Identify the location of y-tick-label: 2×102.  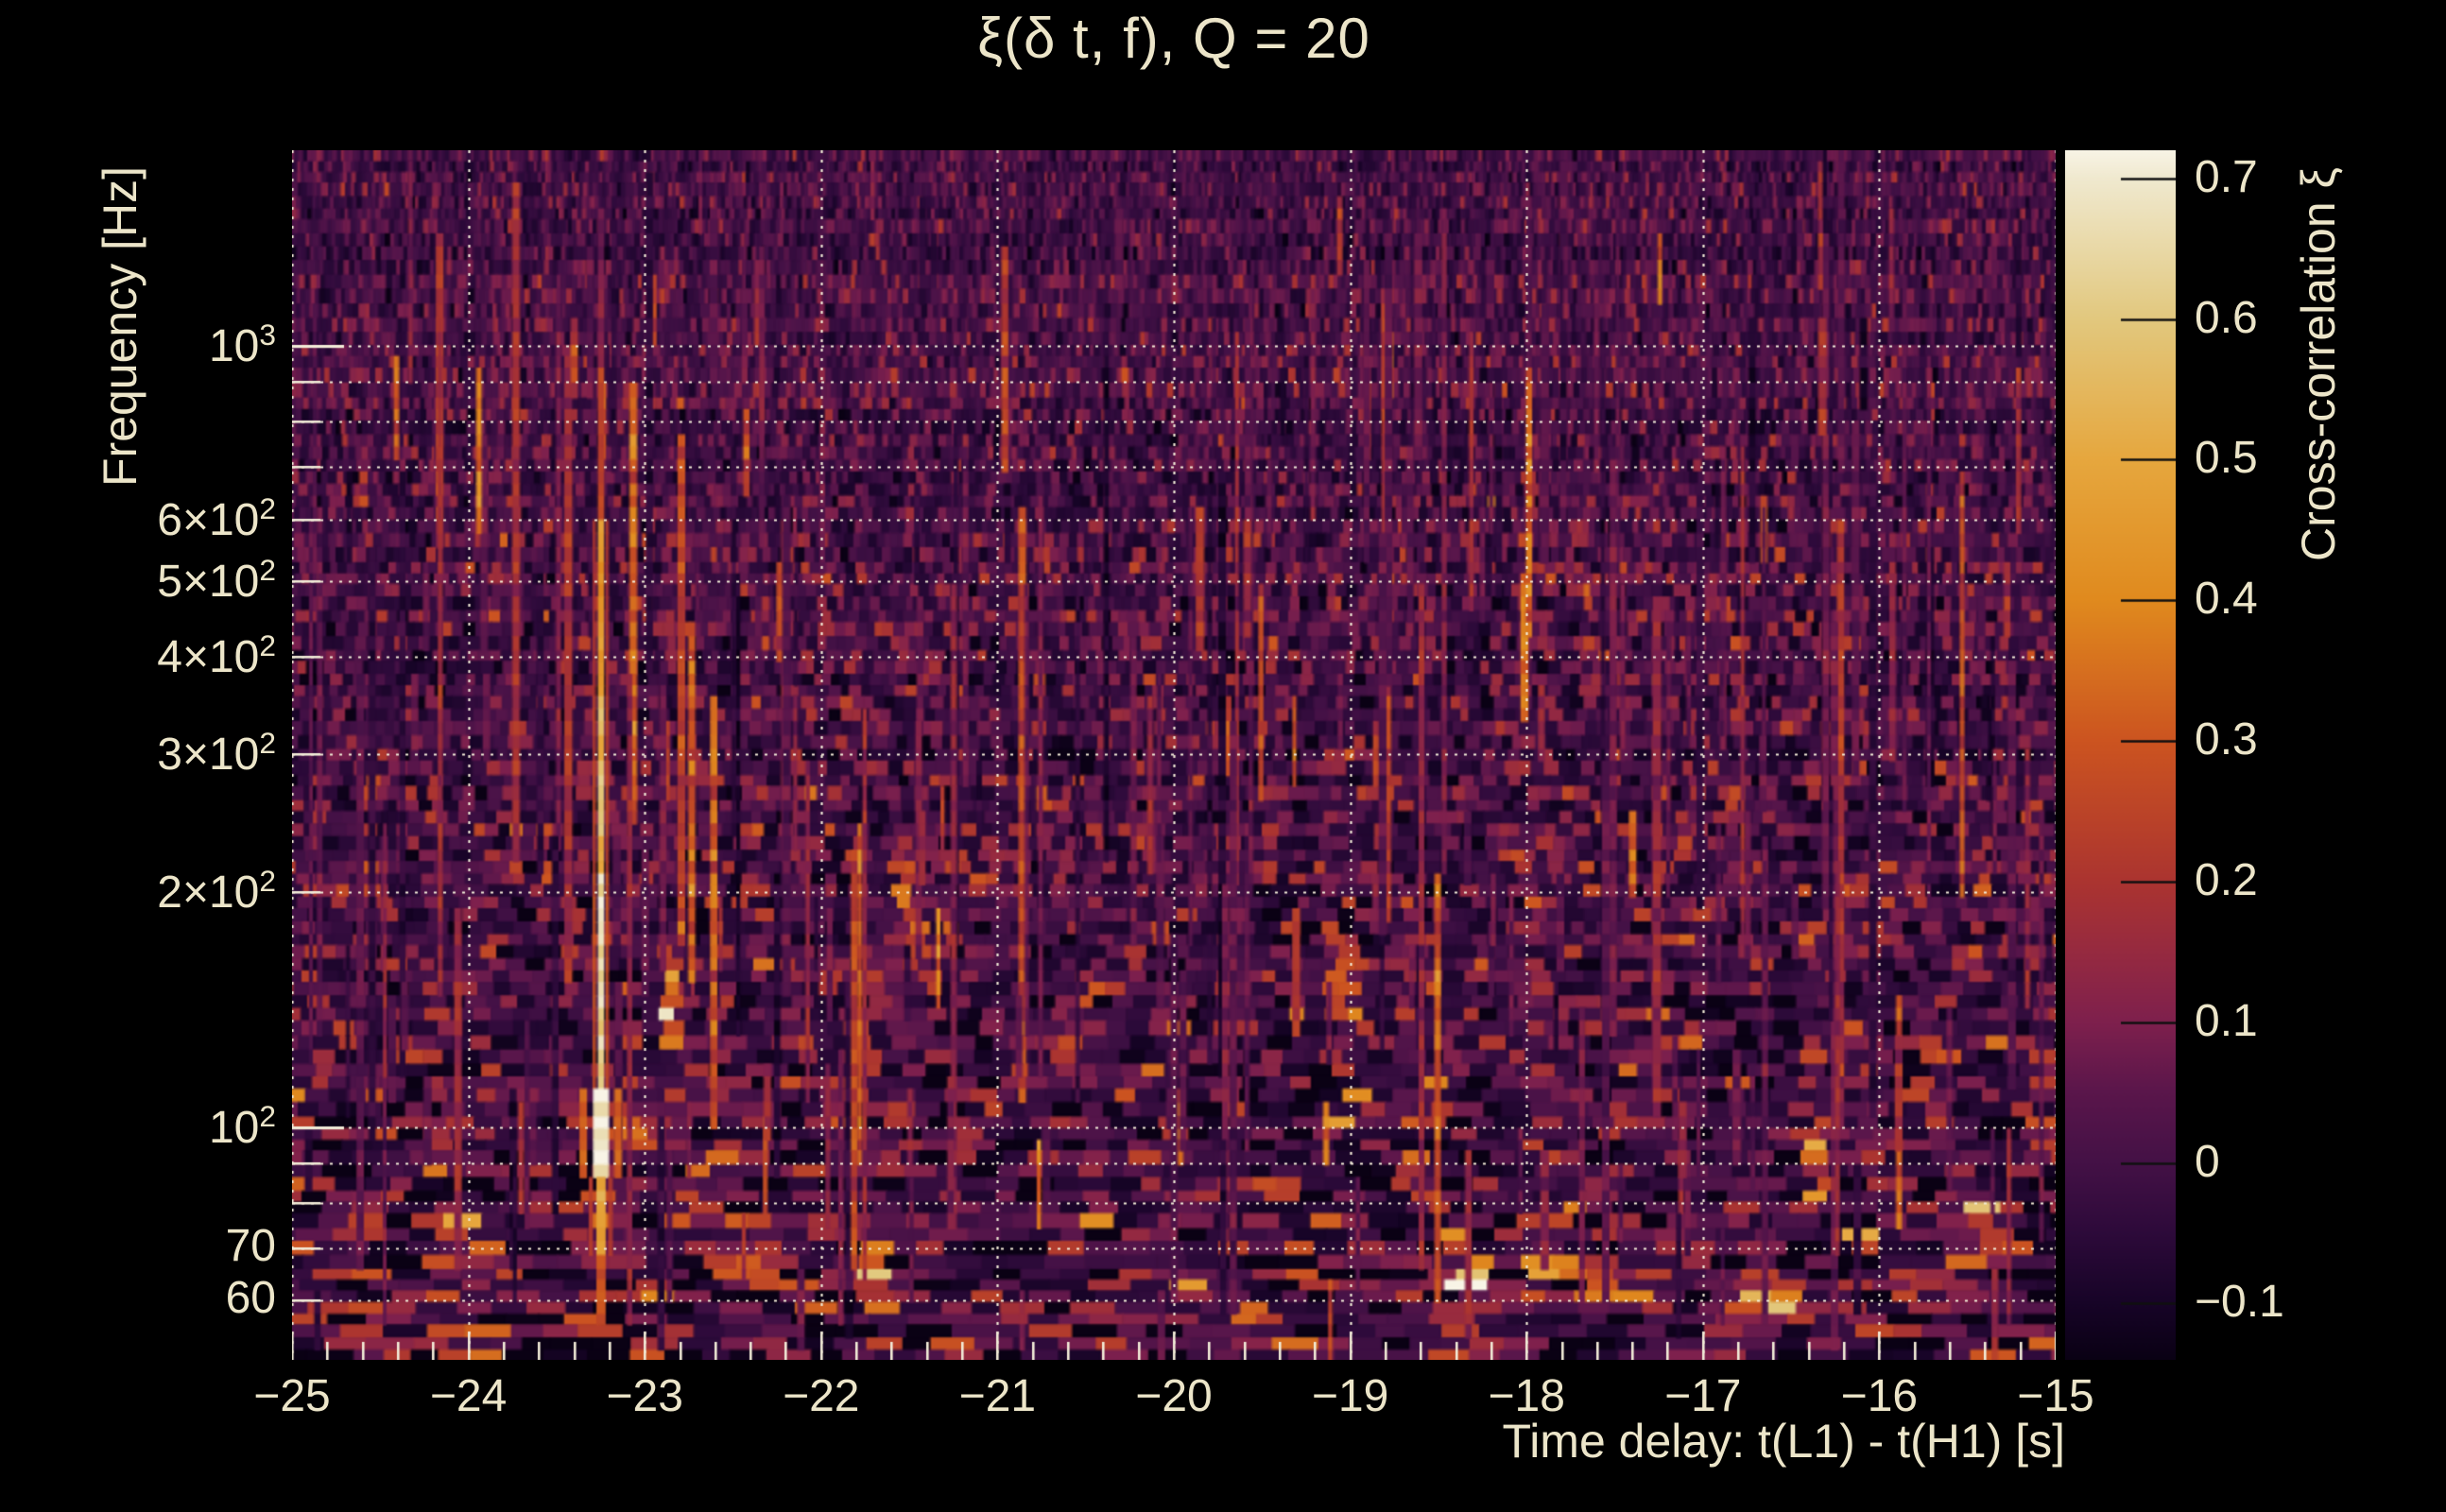
(217, 891).